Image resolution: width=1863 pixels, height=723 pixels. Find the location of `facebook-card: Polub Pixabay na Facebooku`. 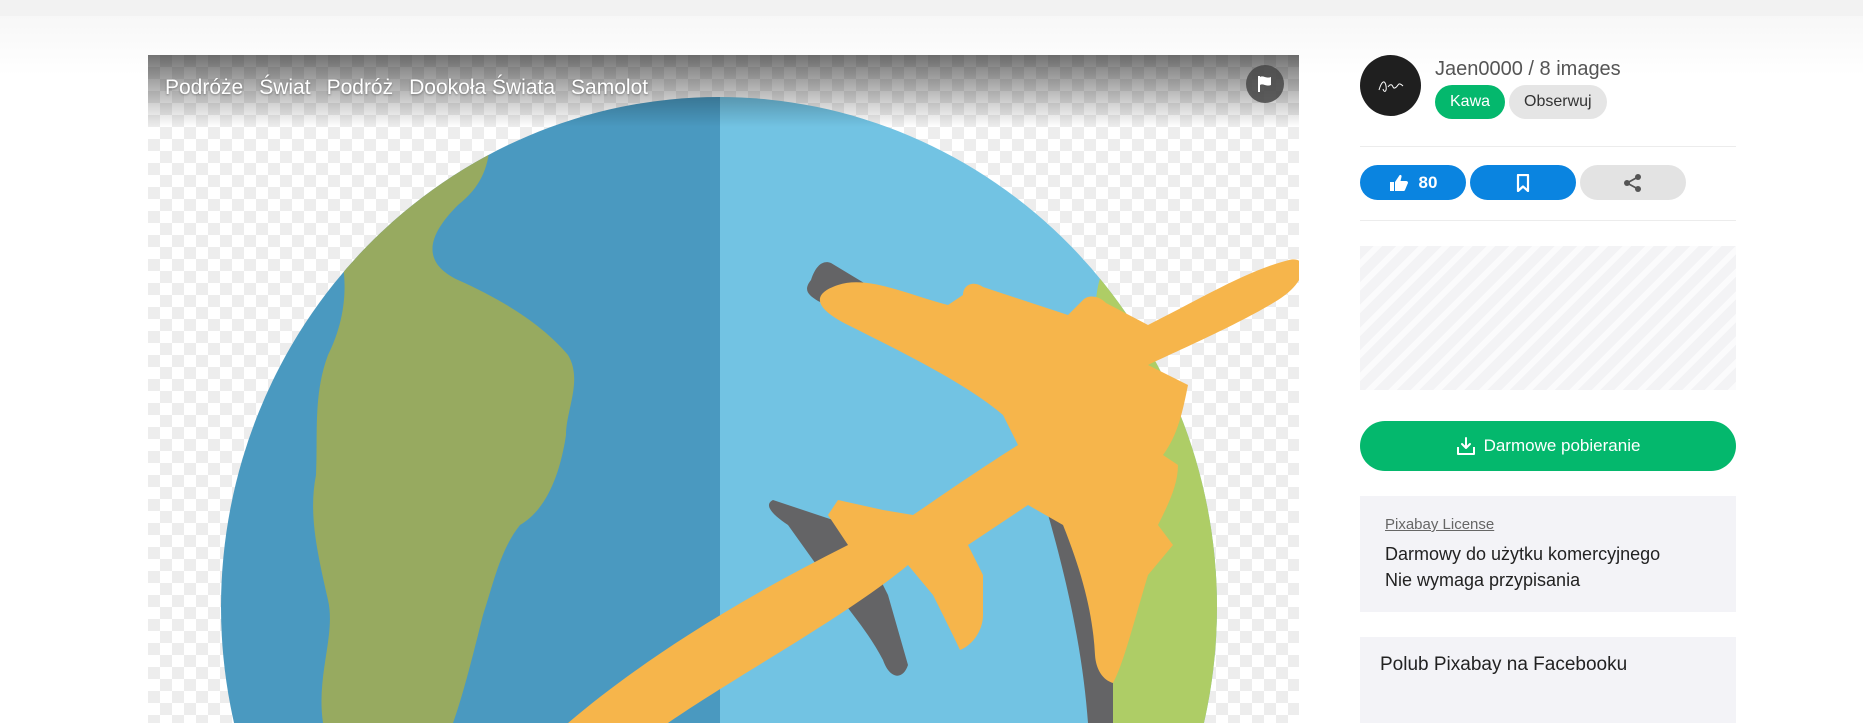

facebook-card: Polub Pixabay na Facebooku is located at coordinates (1548, 680).